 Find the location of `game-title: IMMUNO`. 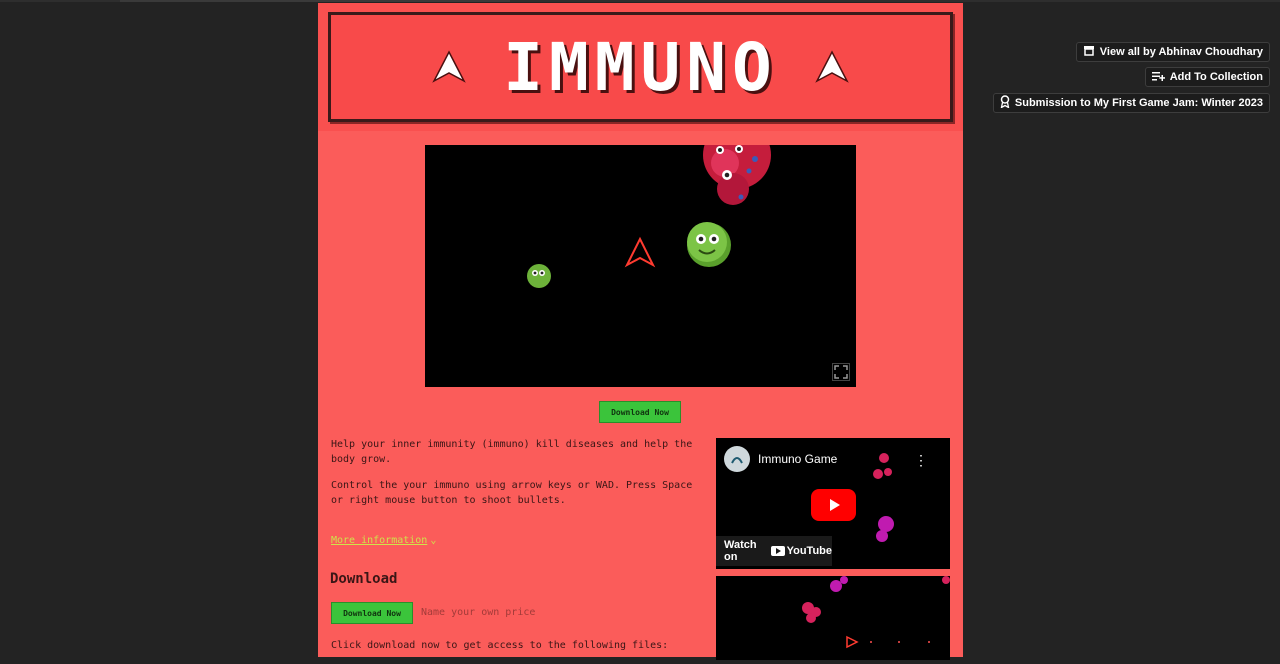

game-title: IMMUNO is located at coordinates (640, 67).